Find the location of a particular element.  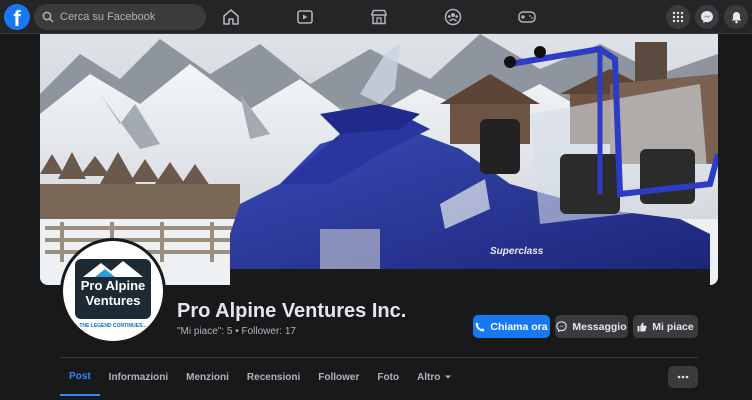

tab-foto: Foto is located at coordinates (388, 377).